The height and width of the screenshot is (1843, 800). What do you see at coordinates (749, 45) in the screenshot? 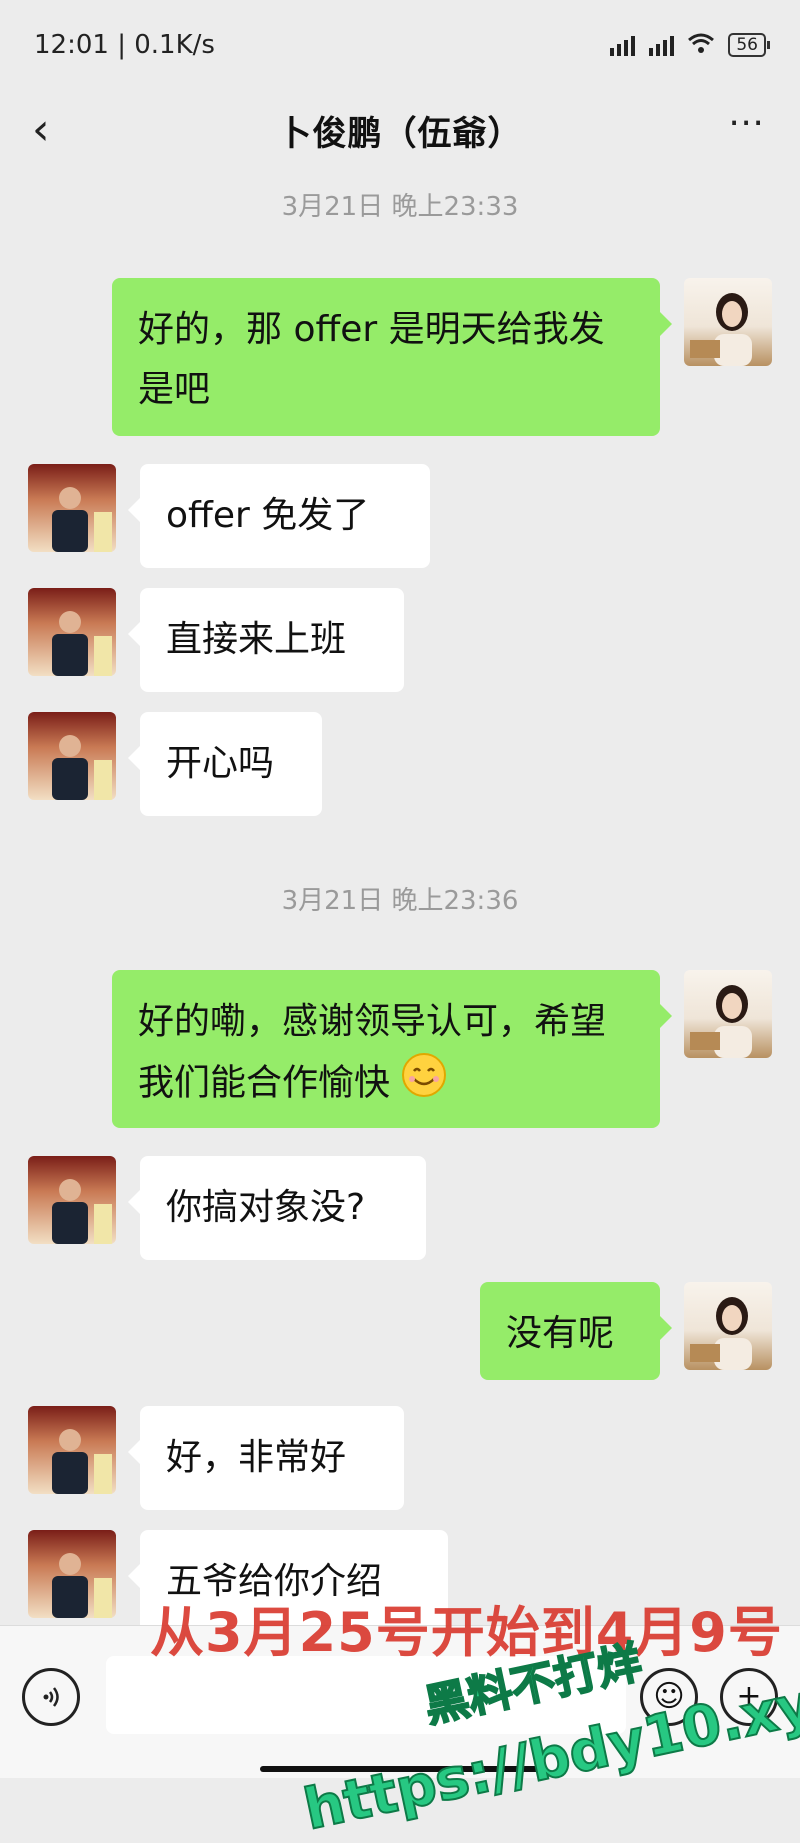
I see `battery-icon: 56` at bounding box center [749, 45].